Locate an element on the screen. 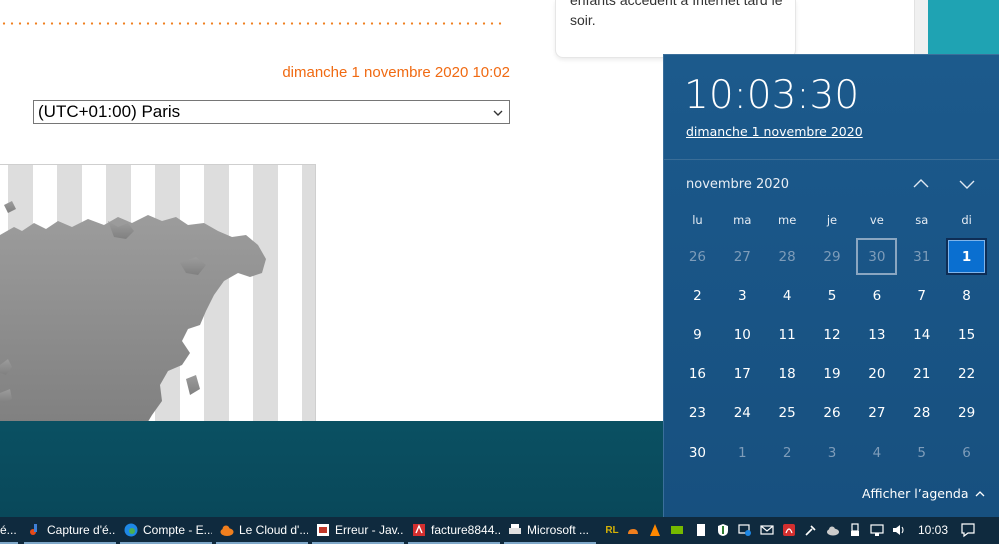  shield-icon is located at coordinates (723, 530).